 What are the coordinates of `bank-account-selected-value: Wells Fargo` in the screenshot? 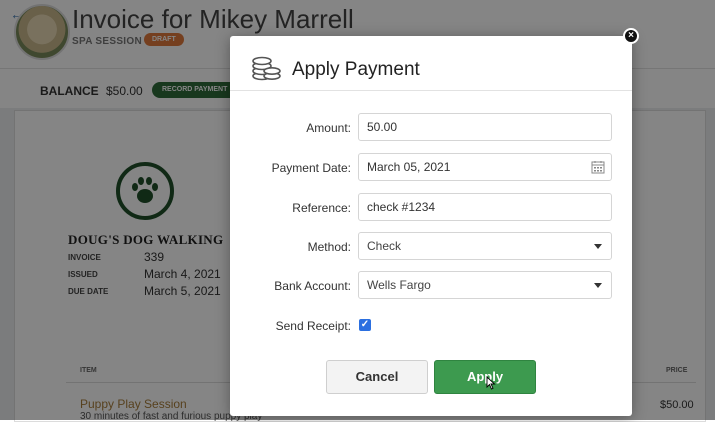 It's located at (399, 285).